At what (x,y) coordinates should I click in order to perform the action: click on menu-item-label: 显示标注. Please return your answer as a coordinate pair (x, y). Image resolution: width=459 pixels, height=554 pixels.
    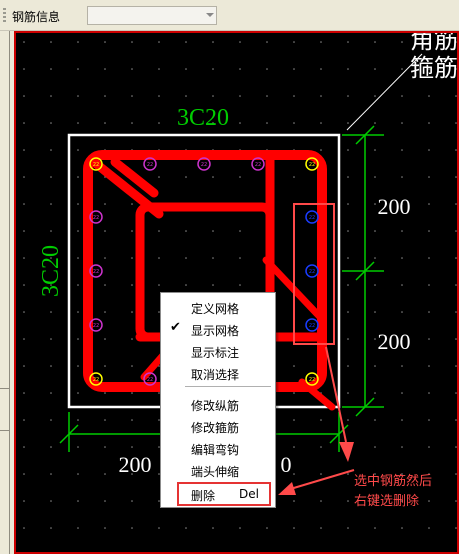
    Looking at the image, I should click on (215, 353).